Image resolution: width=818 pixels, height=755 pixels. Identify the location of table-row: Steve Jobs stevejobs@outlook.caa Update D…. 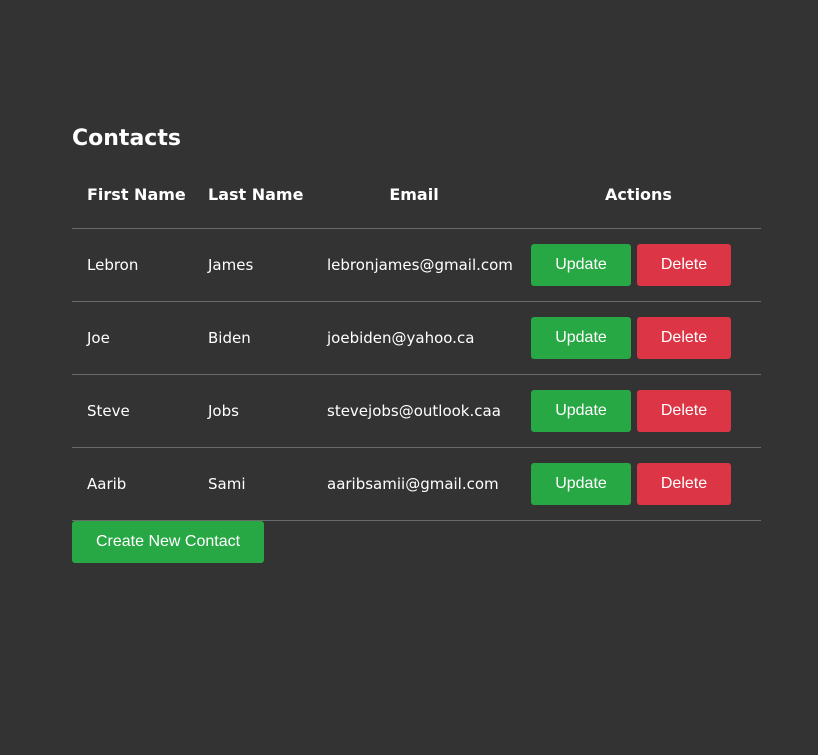
(416, 411).